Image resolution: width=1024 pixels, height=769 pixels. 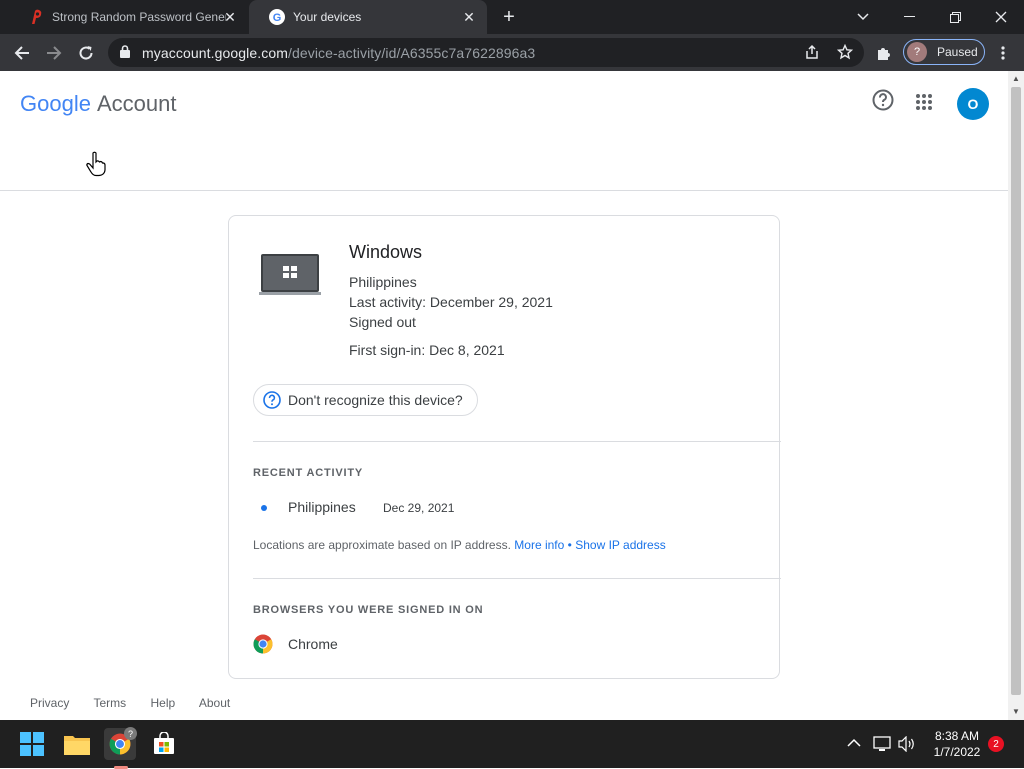 I want to click on tab-title: Strong Random Password Generator, so click(x=139, y=17).